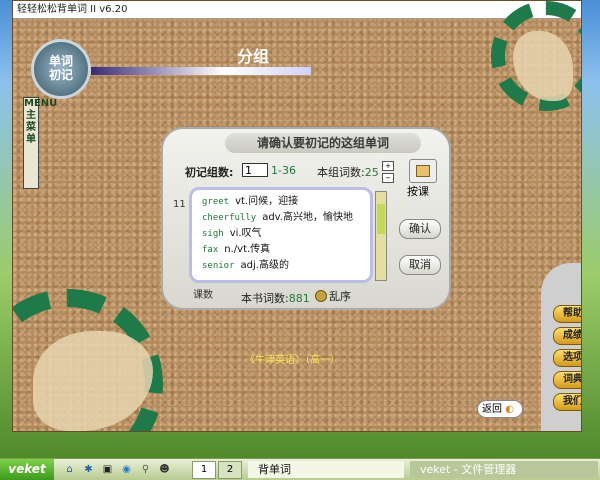 The image size is (600, 480). Describe the element at coordinates (107, 469) in the screenshot. I see `terminal-icon: ▣` at that location.